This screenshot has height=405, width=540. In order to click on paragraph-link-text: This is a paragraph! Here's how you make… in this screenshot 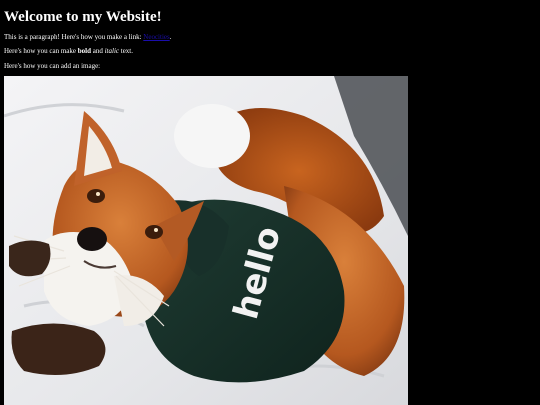, I will do `click(74, 37)`.